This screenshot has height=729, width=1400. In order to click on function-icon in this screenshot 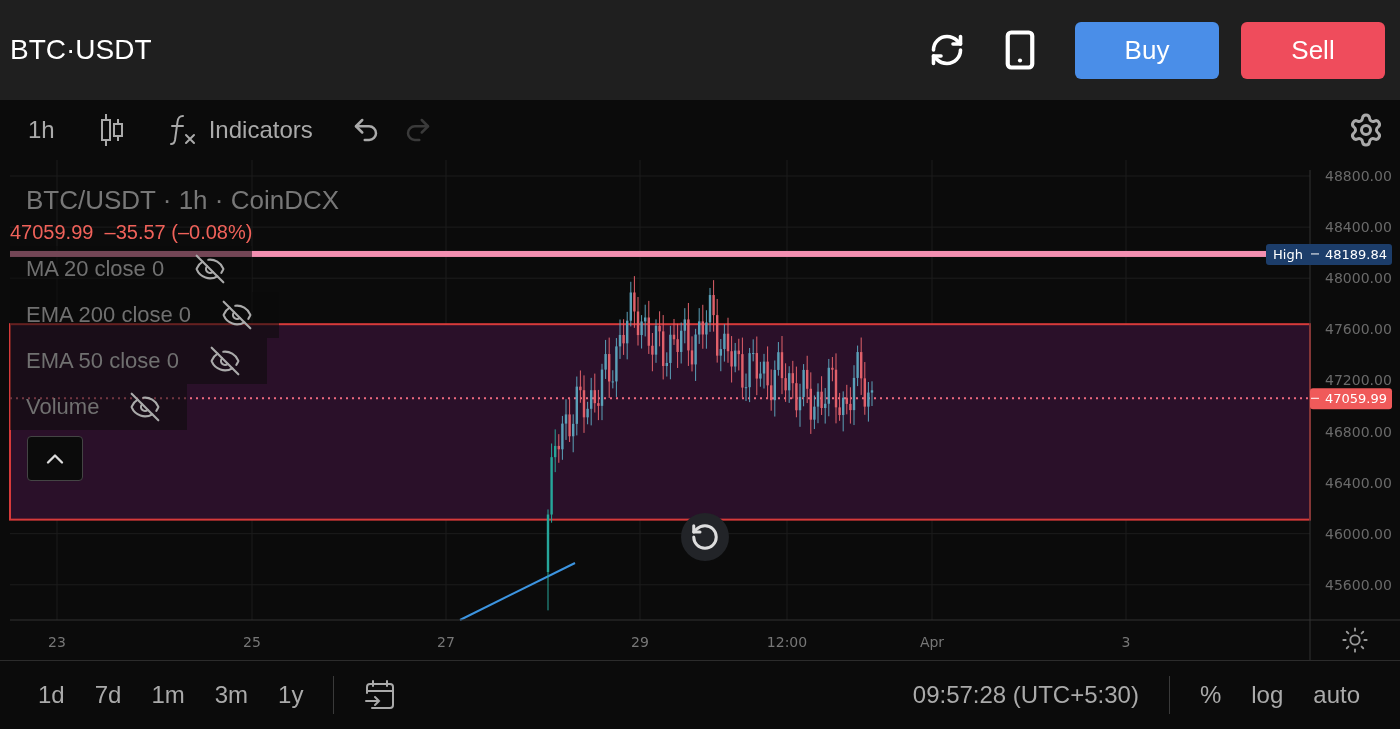, I will do `click(182, 130)`.